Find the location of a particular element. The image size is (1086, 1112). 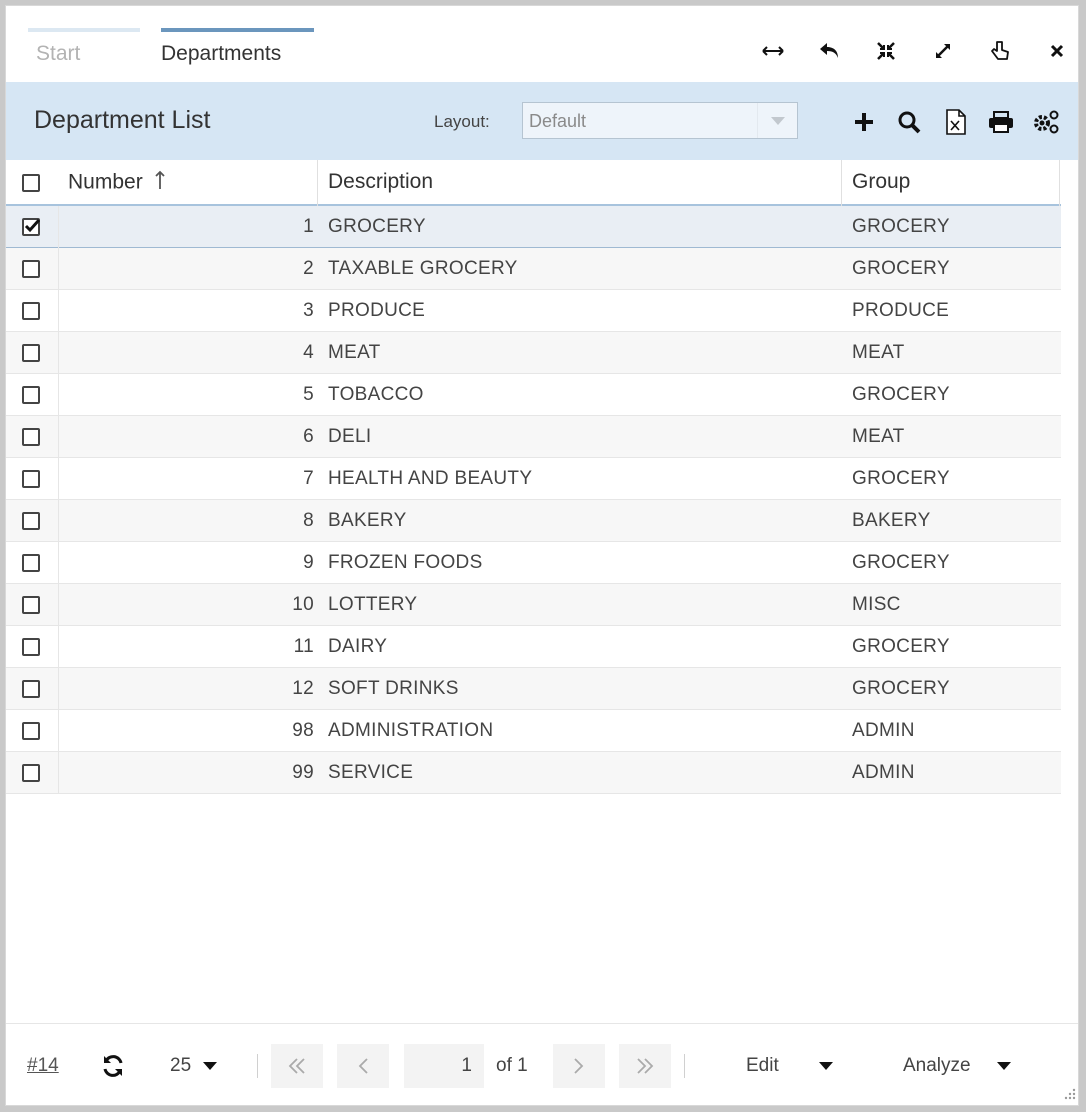

search-icon is located at coordinates (909, 122).